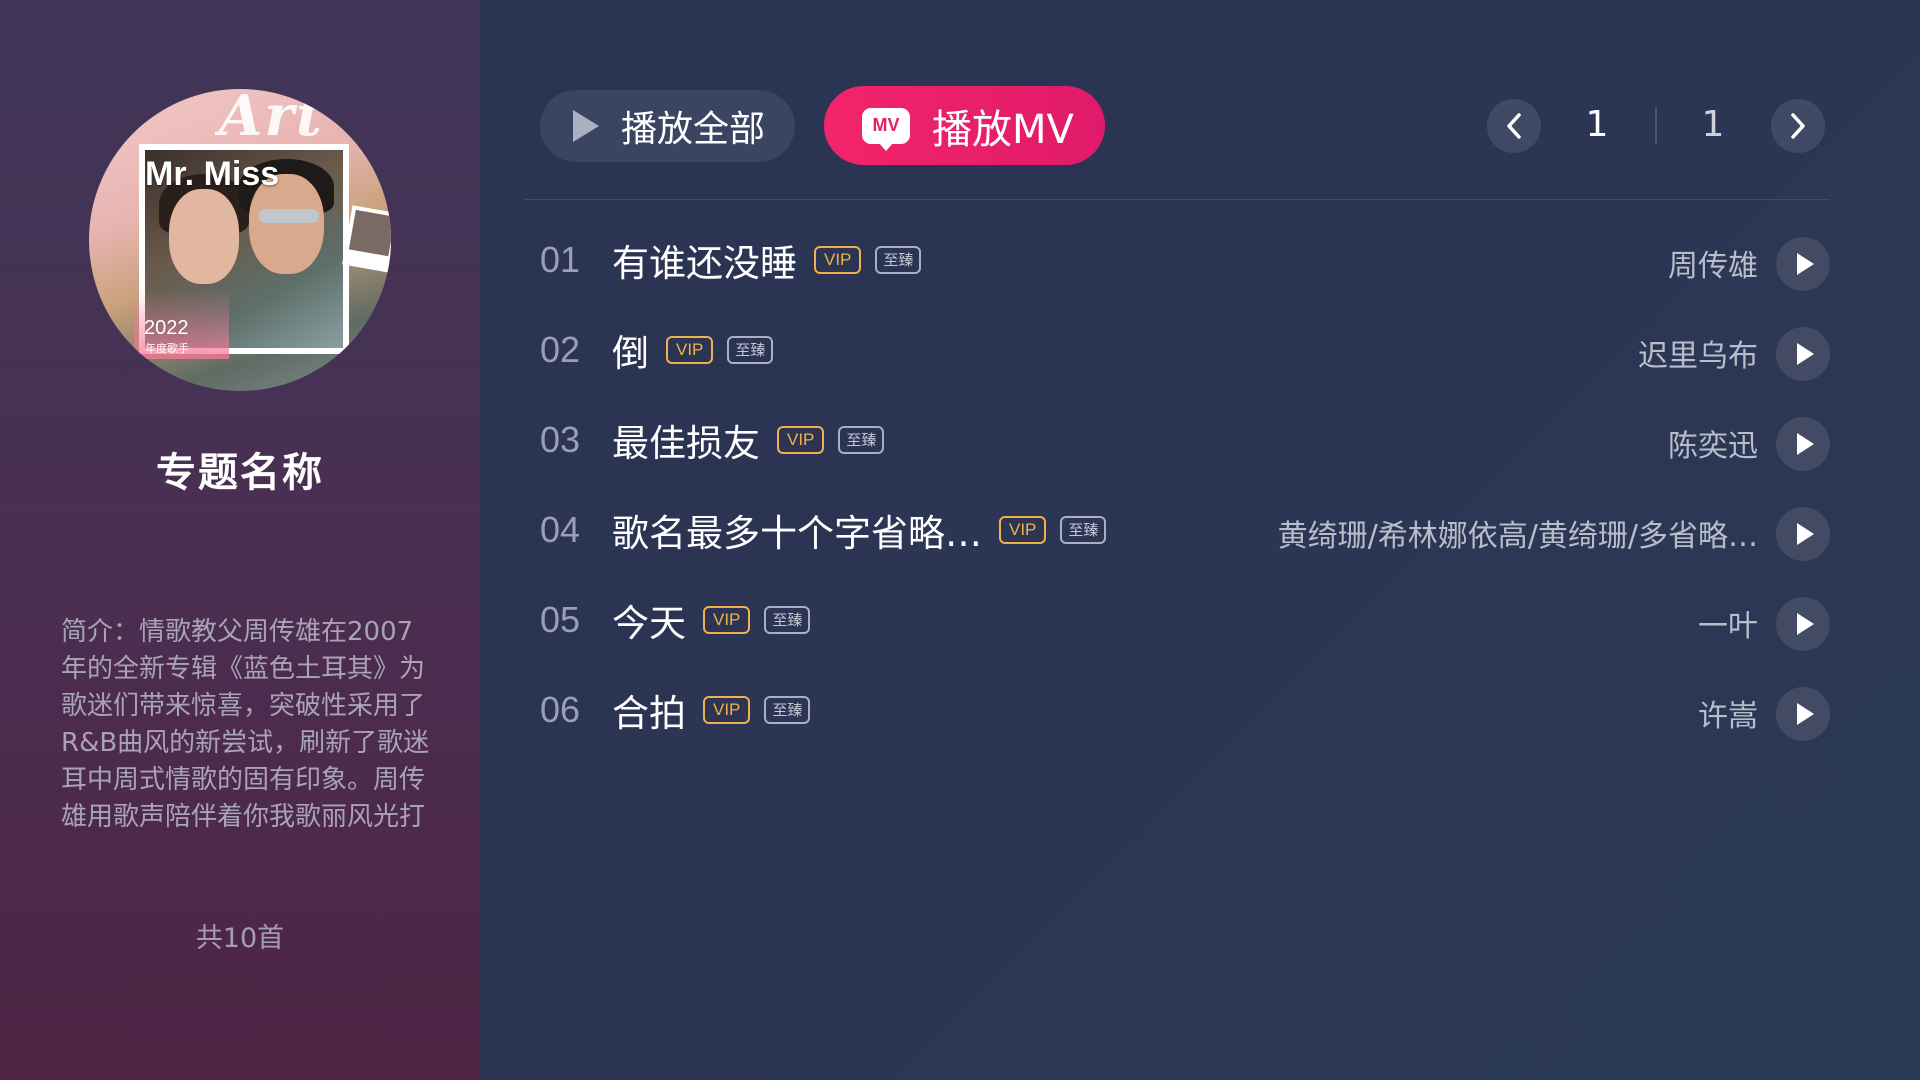 The height and width of the screenshot is (1080, 1920). I want to click on song-artist: 迟里乌布, so click(1698, 356).